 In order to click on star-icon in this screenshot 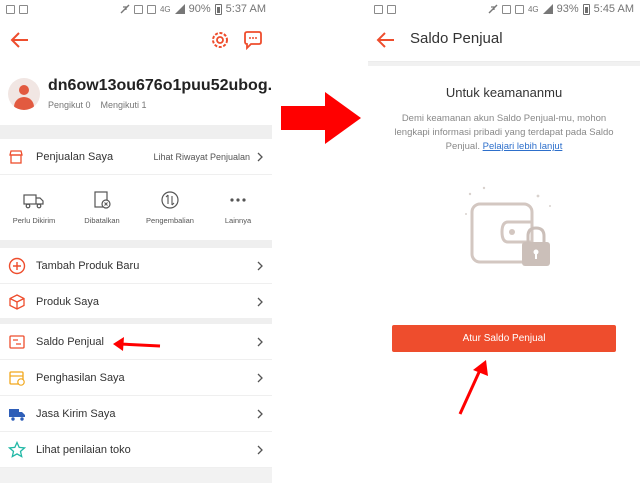, I will do `click(17, 449)`.